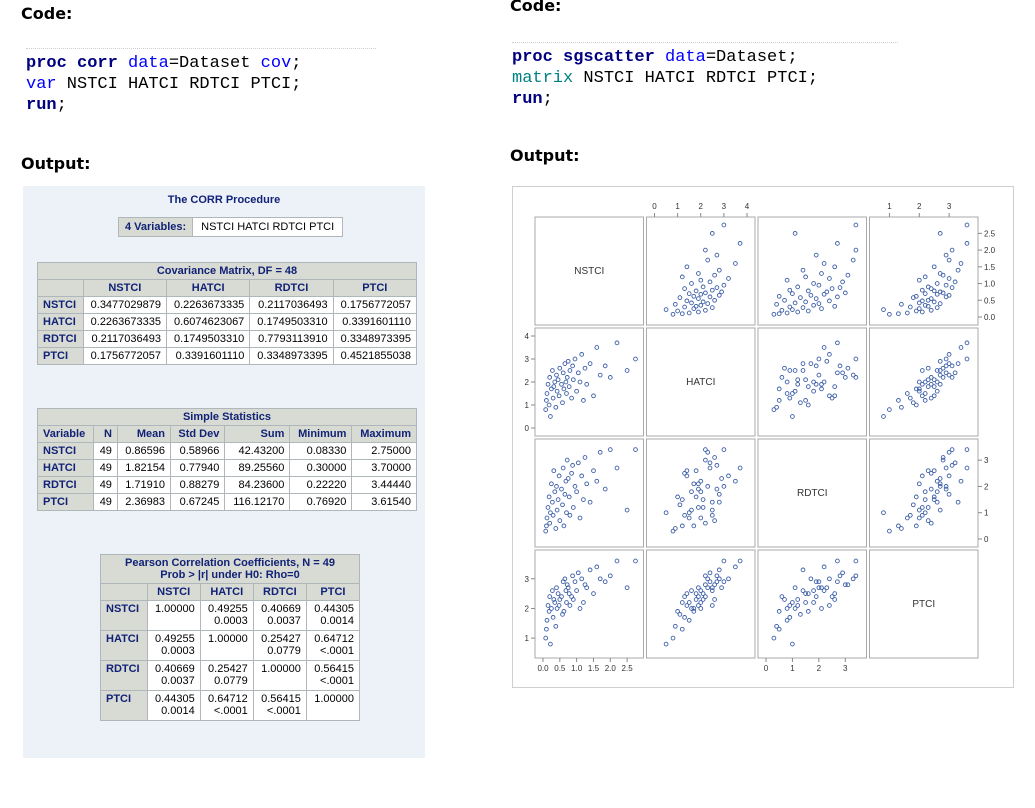  What do you see at coordinates (198, 485) in the screenshot?
I see `table-cell: 0.88279` at bounding box center [198, 485].